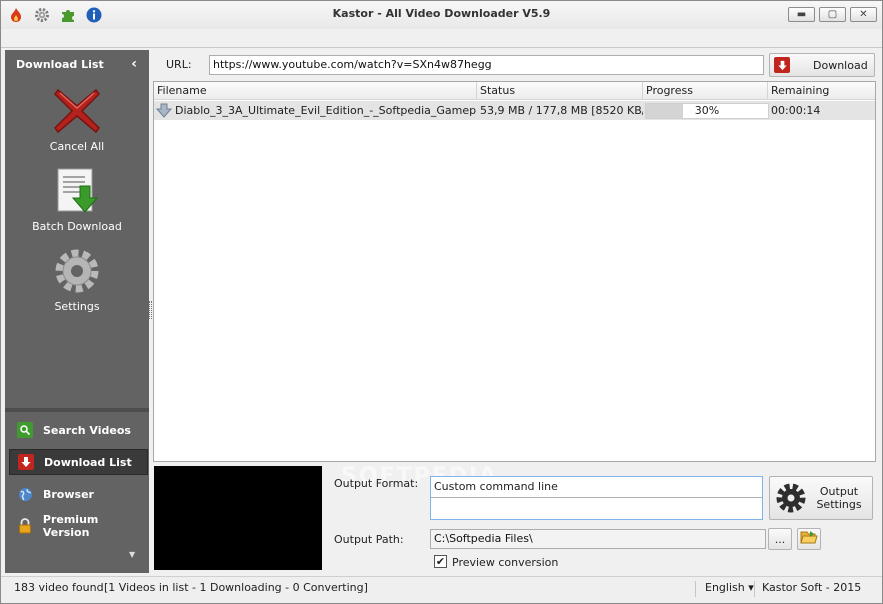 The image size is (883, 604). I want to click on window-title: Kastor - All Video Downloader V5.9, so click(441, 13).